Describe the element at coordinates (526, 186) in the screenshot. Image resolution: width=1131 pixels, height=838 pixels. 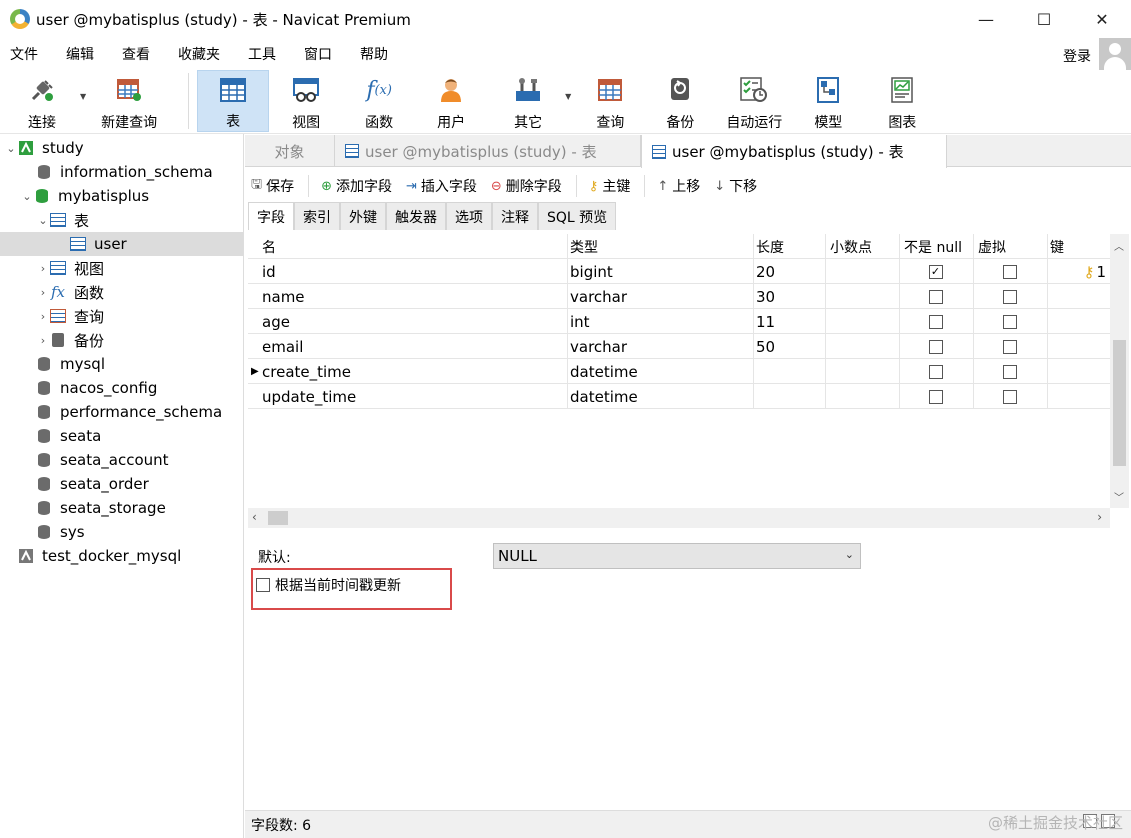
I see `delete-field-button: ⊖ 删除字段` at that location.